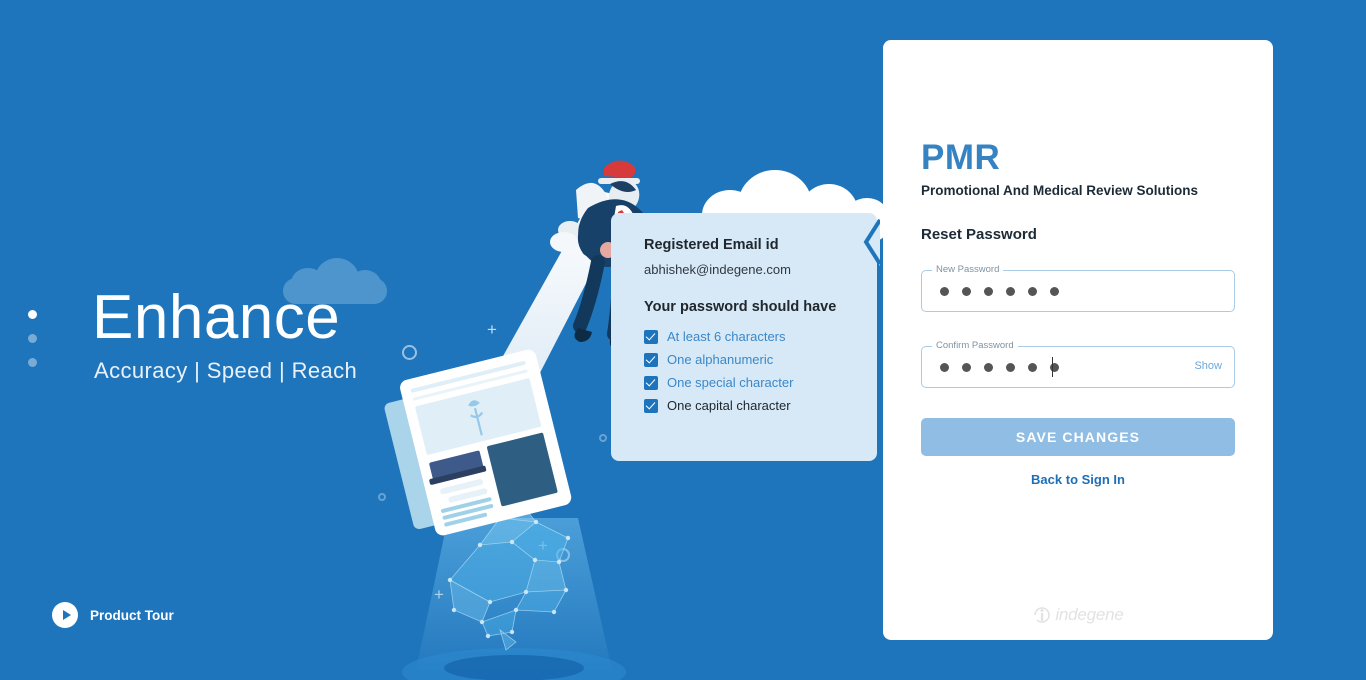  What do you see at coordinates (65, 615) in the screenshot?
I see `play-icon` at bounding box center [65, 615].